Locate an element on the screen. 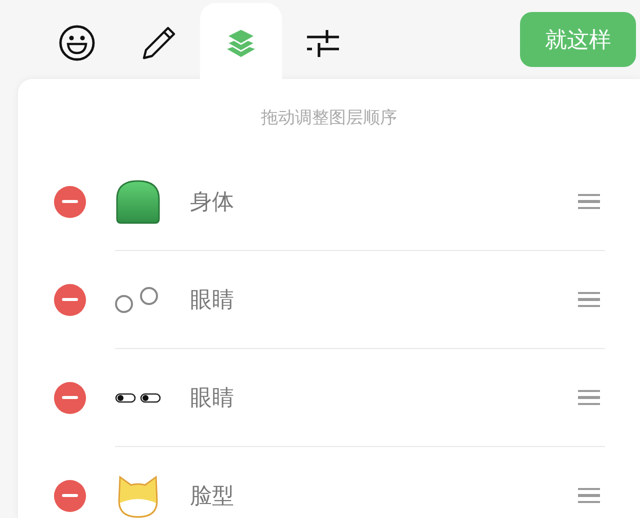 Image resolution: width=640 pixels, height=518 pixels. body-shape-icon is located at coordinates (138, 201).